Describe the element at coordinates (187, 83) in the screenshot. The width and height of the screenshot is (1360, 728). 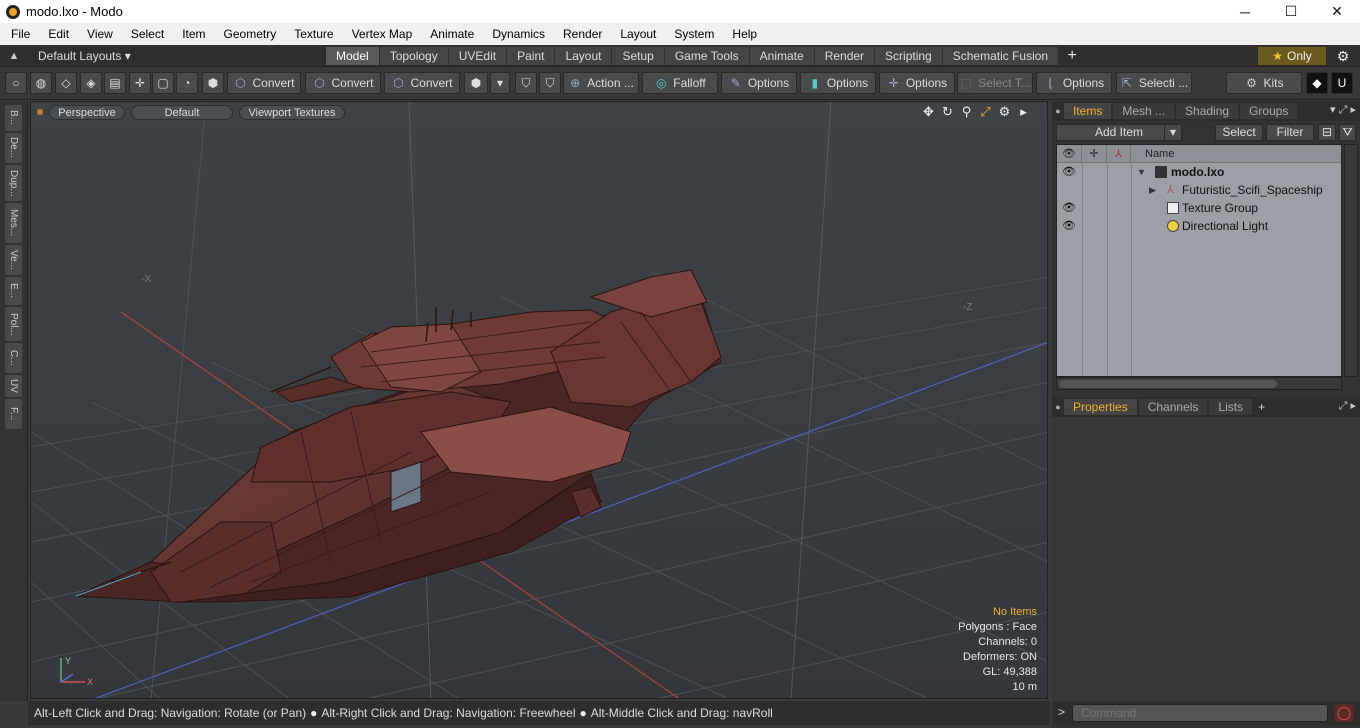
I see `edge-mode-icon: ◔` at that location.